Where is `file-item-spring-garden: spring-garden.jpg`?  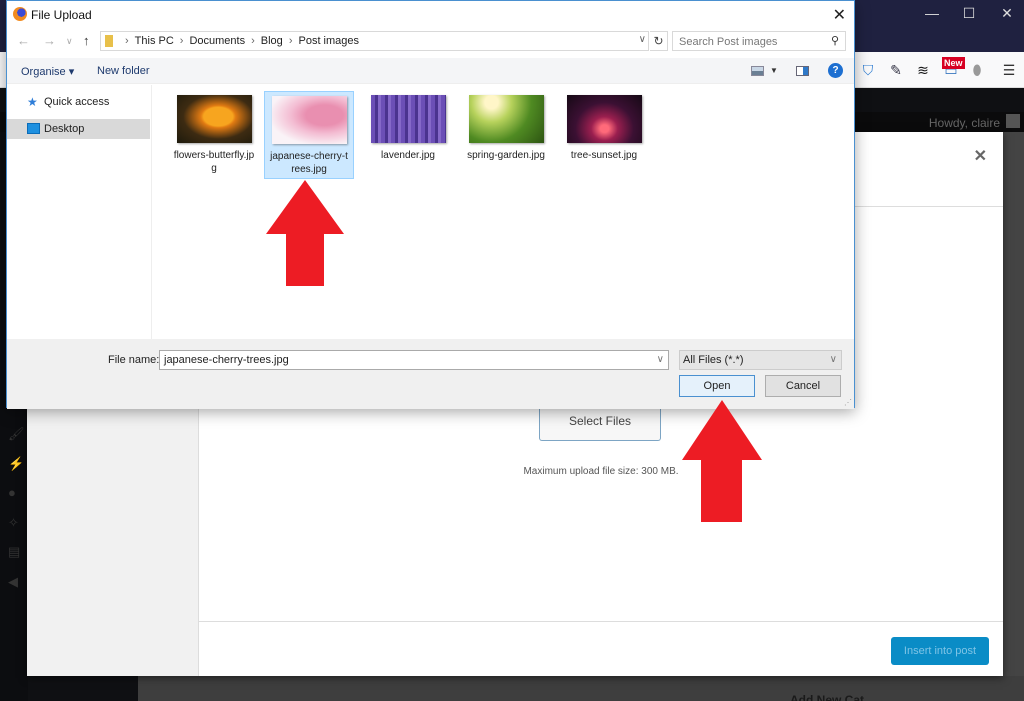 file-item-spring-garden: spring-garden.jpg is located at coordinates (506, 135).